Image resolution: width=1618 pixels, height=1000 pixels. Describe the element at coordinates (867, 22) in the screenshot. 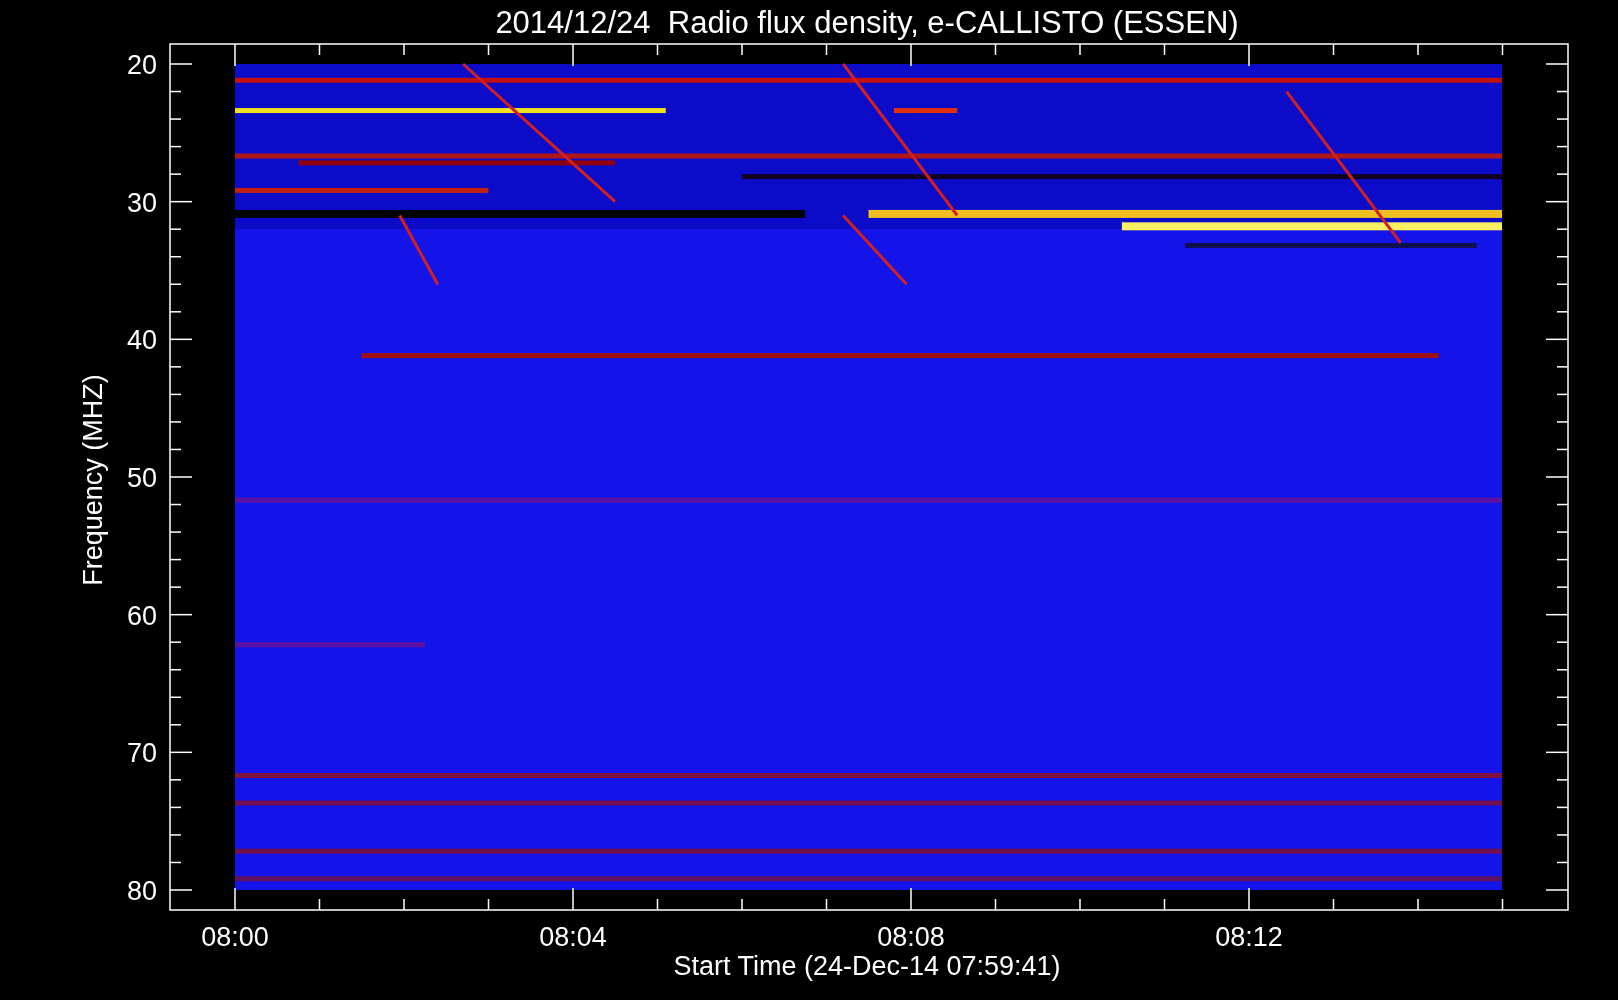

I see `chart-title: 2014/12/24 Radio flux density, e-CALLISTO (ESSEN)` at that location.